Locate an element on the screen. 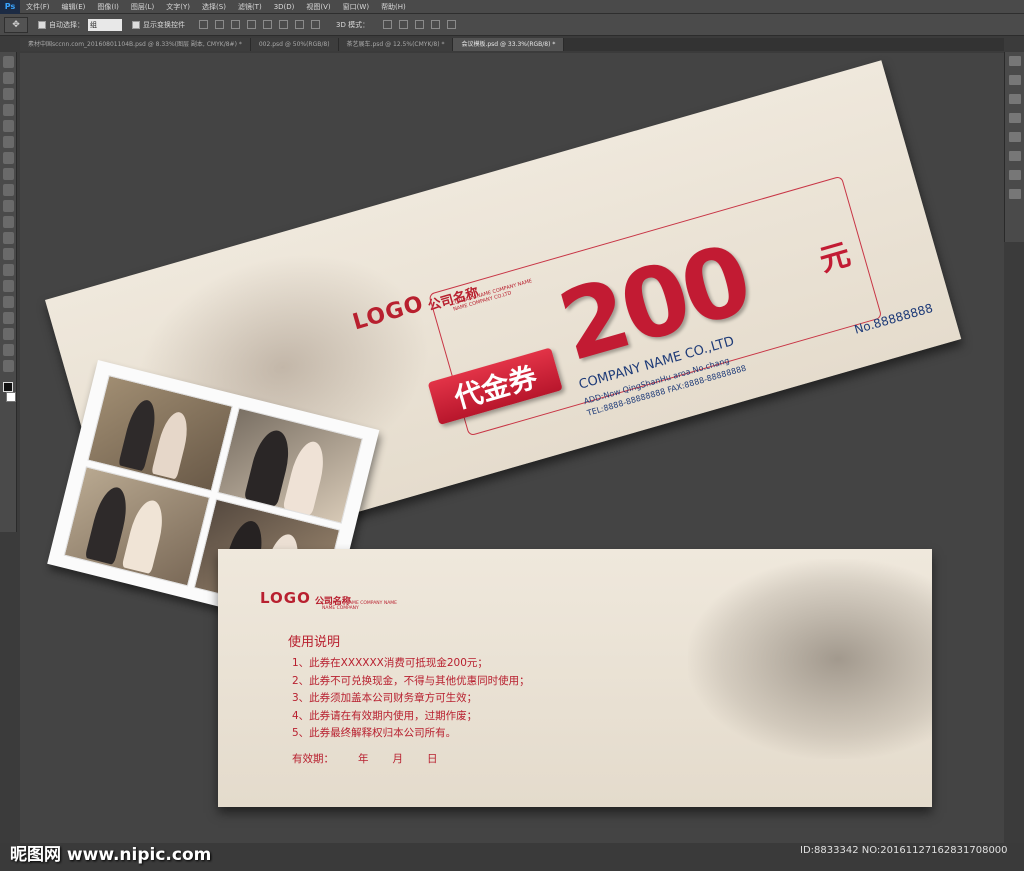  background-color-swatch is located at coordinates (11, 397).